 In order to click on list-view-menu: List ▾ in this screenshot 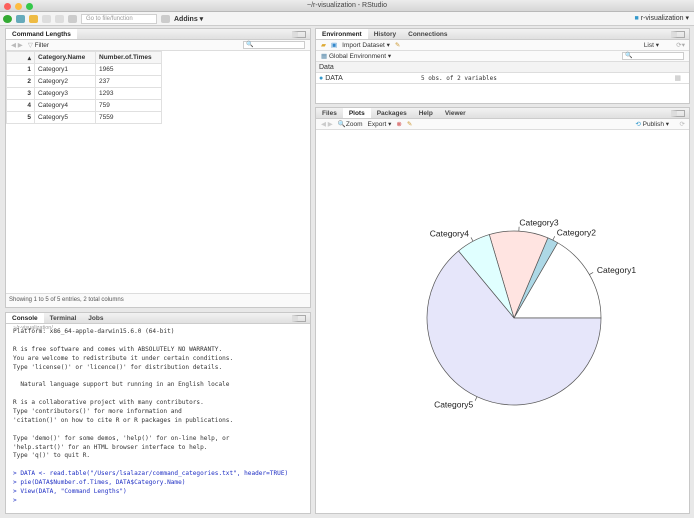, I will do `click(651, 45)`.